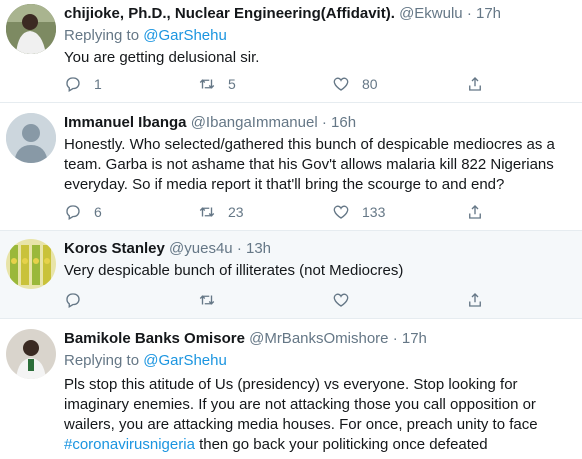  Describe the element at coordinates (358, 212) in the screenshot. I see `like-button: 133` at that location.